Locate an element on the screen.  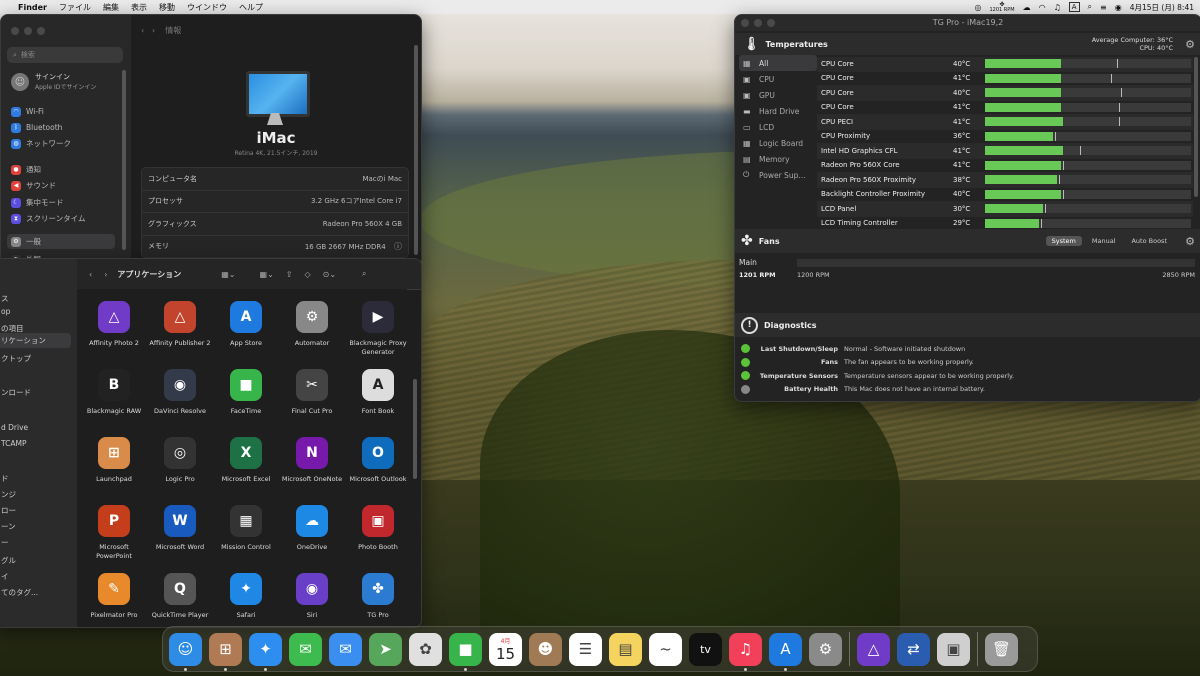
music-icon: ♫ is located at coordinates (745, 651).